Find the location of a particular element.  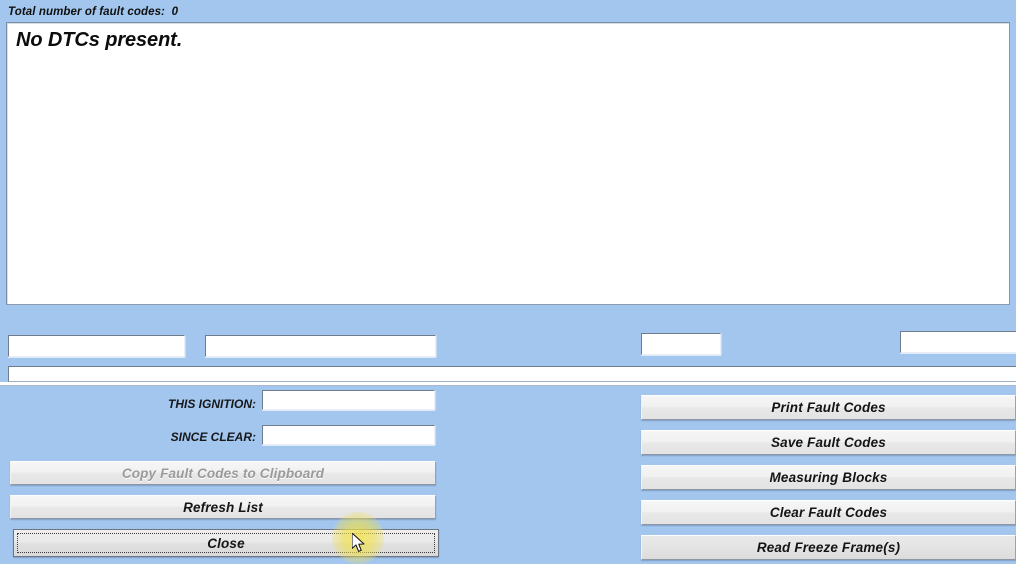

clear-fault-codes-button: Clear Fault Codes is located at coordinates (828, 512).